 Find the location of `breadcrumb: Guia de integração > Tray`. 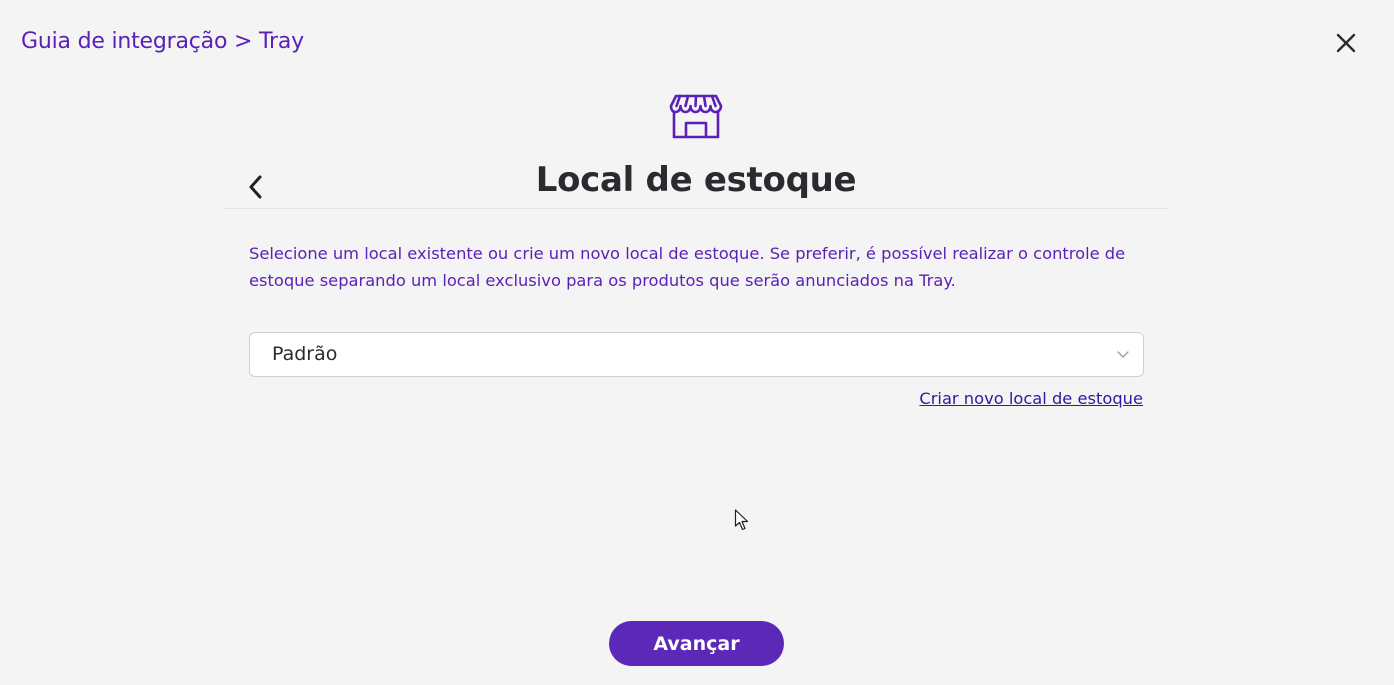

breadcrumb: Guia de integração > Tray is located at coordinates (162, 41).